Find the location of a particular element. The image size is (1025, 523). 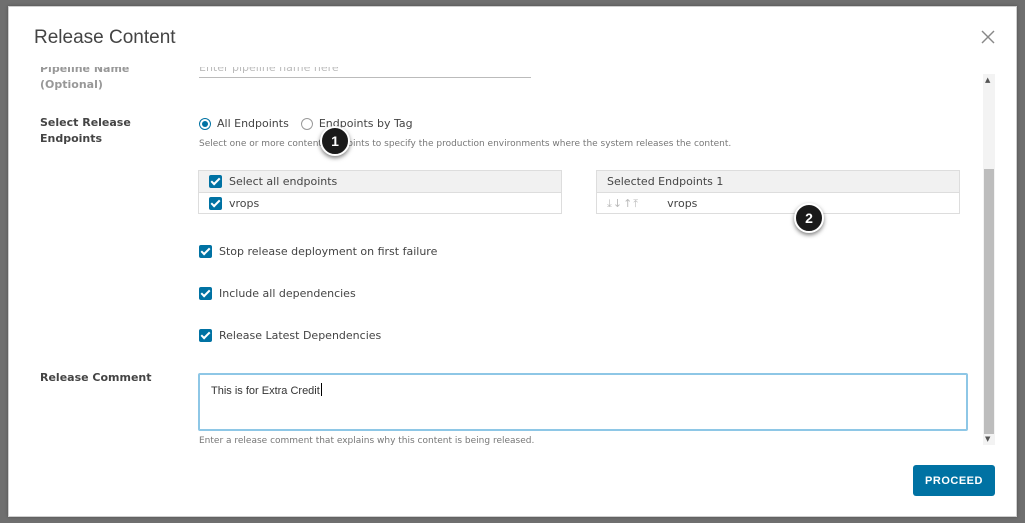

close-icon is located at coordinates (988, 37).